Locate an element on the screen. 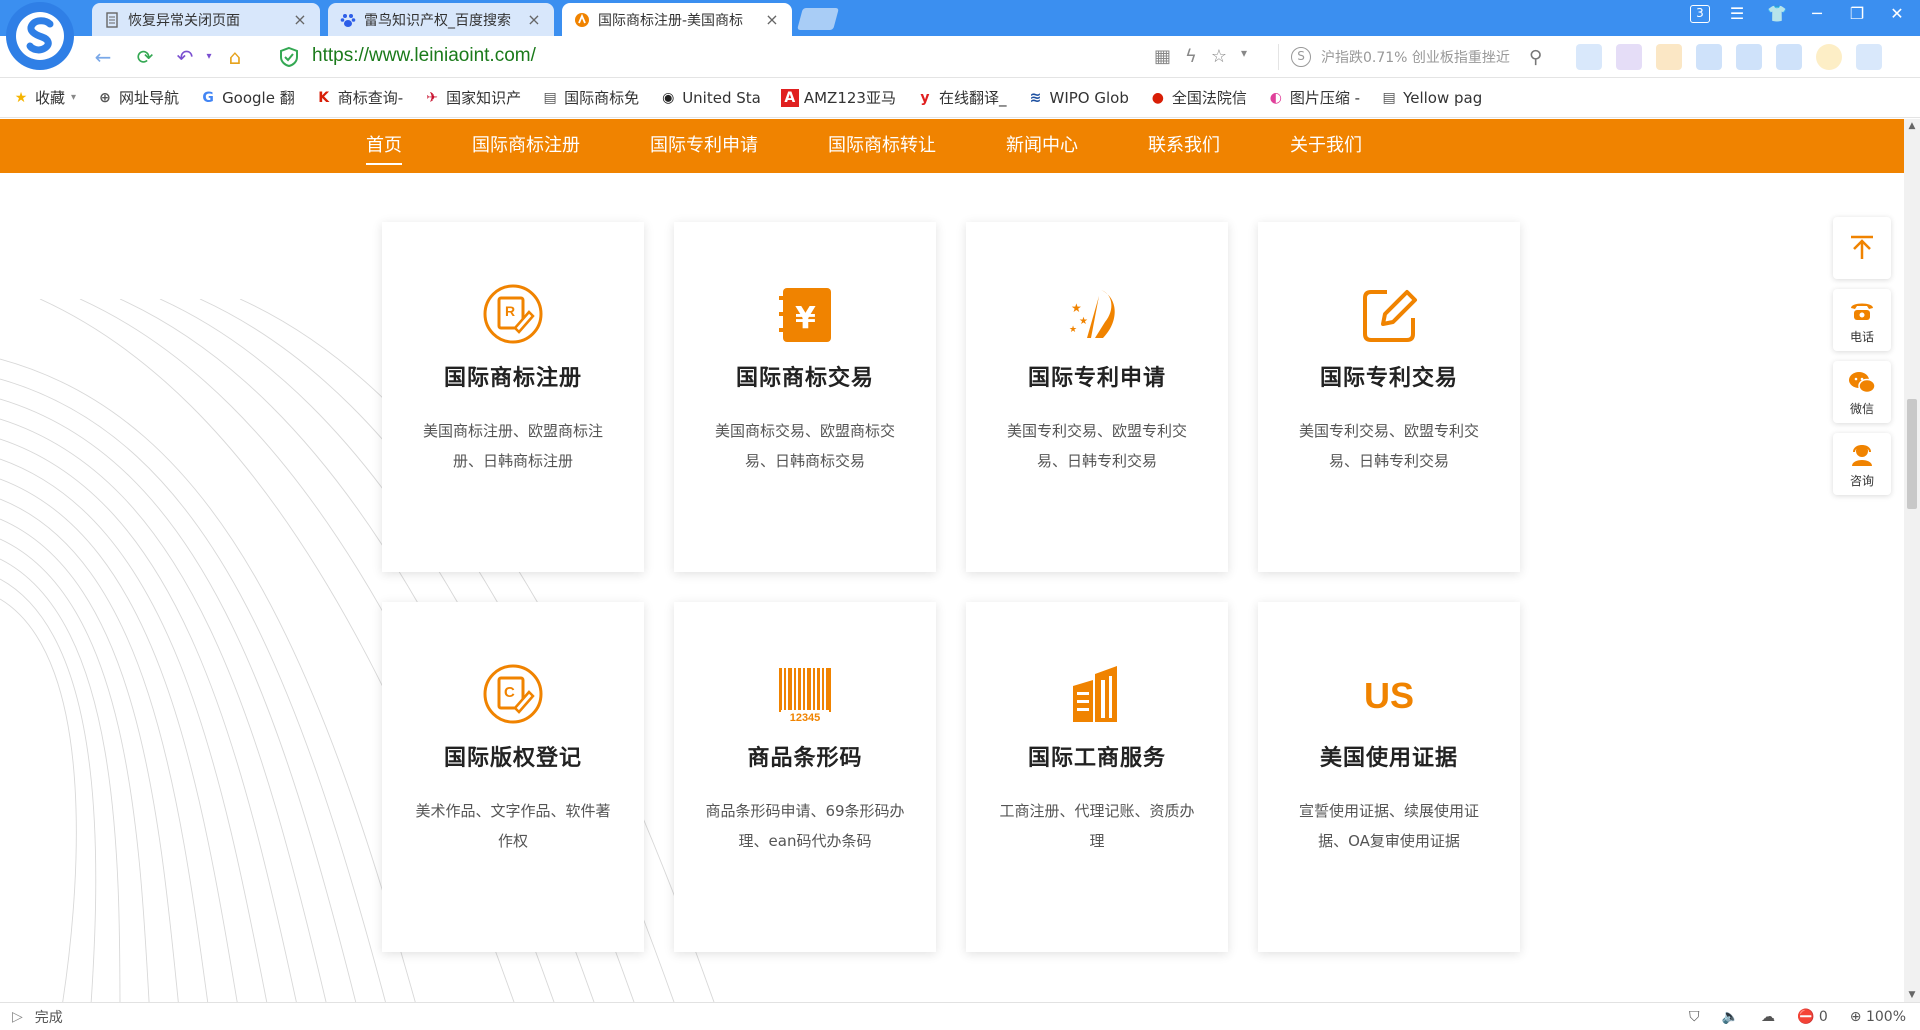  yuan-notebook-icon: ¥ is located at coordinates (805, 315).